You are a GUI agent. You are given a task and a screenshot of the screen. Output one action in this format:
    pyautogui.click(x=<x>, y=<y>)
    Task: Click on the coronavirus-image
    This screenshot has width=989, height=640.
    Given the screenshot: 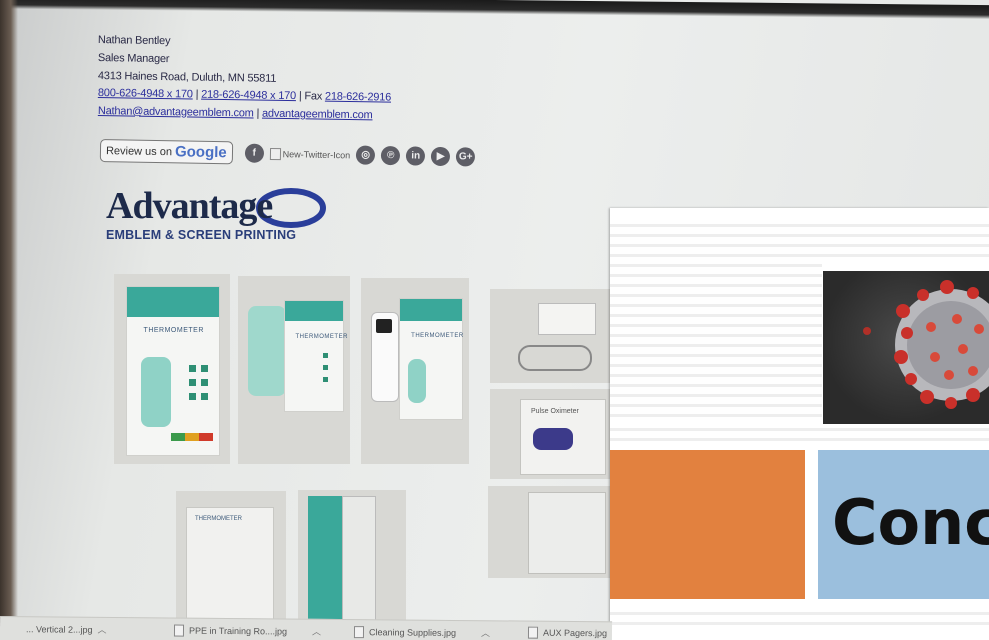 What is the action you would take?
    pyautogui.click(x=906, y=347)
    